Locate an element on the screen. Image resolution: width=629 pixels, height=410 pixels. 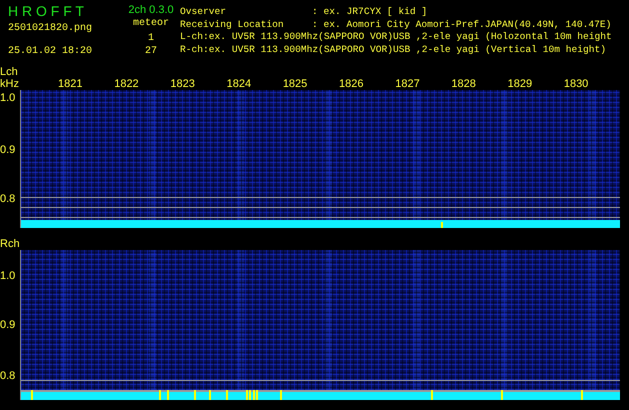
info-line: R-ch:ex. UV5R 113.900Mhz(SAPPORO VOR)USB ,2-ele yagi (Vertical 10m height) is located at coordinates (394, 50).